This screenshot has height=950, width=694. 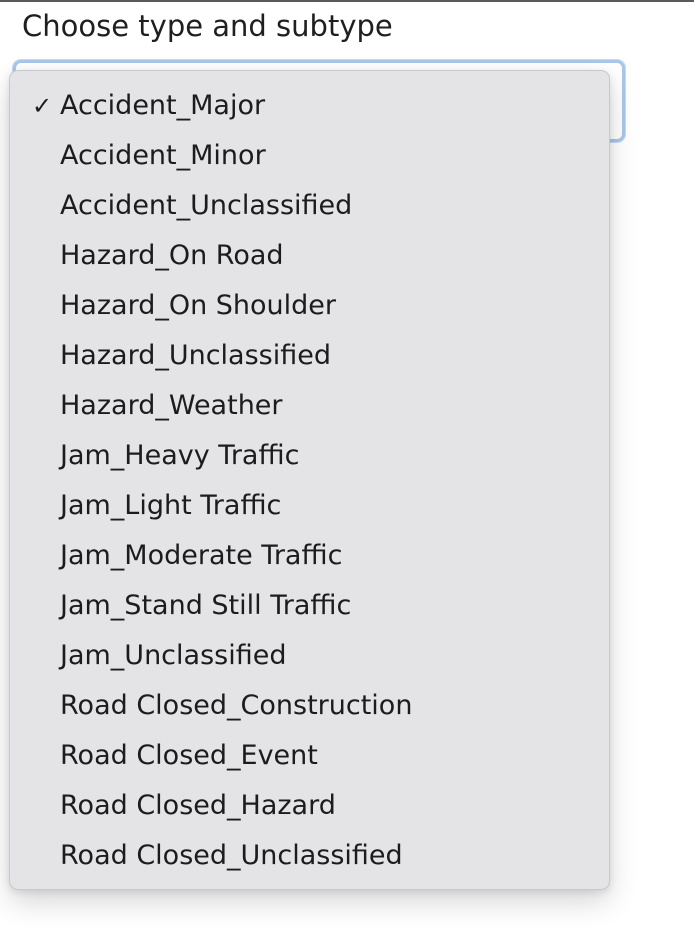 I want to click on option-label: Jam_Moderate Traffic, so click(x=201, y=555).